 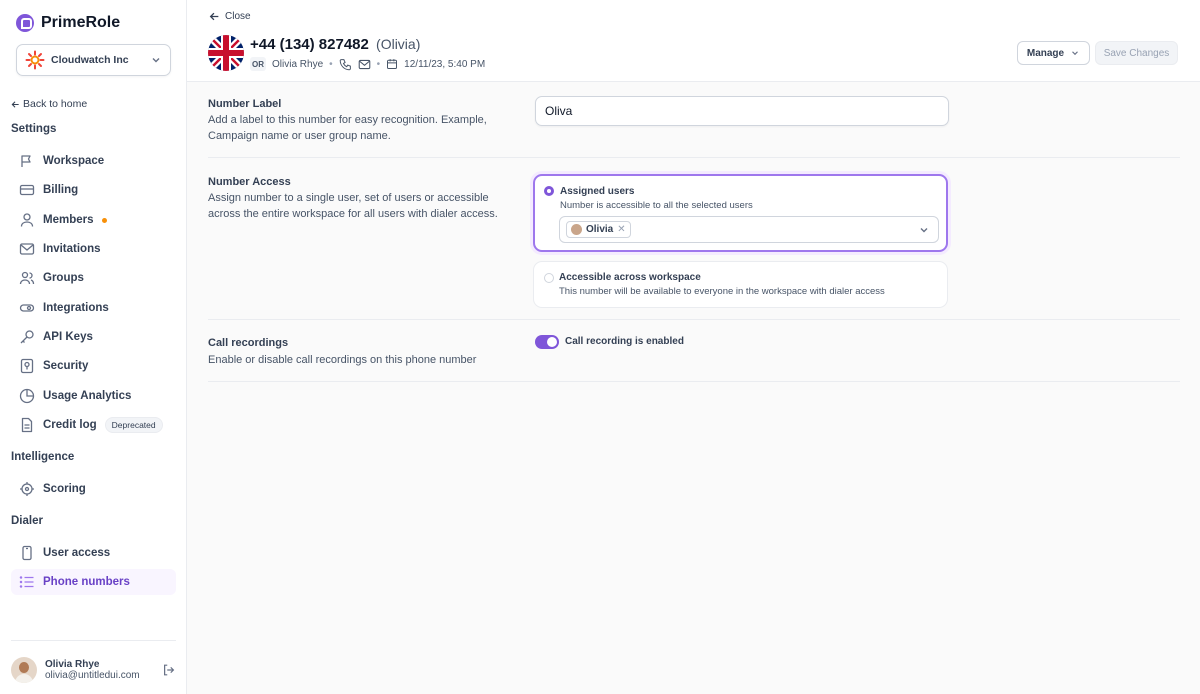 What do you see at coordinates (72, 249) in the screenshot?
I see `sidebar-item-label: Invitations` at bounding box center [72, 249].